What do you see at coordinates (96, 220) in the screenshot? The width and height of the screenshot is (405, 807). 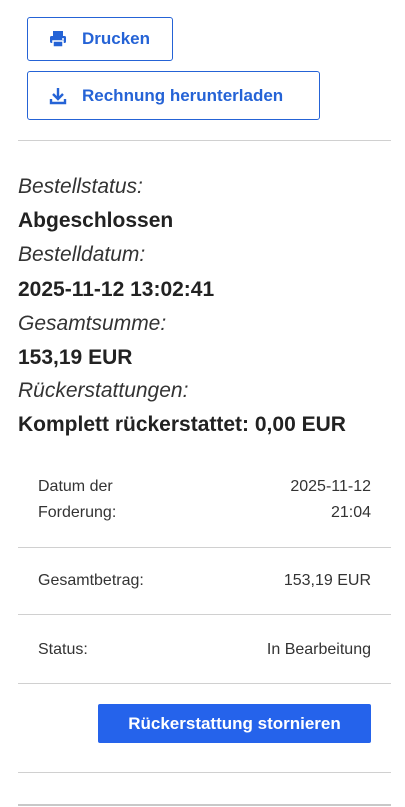 I see `order-status-value: Abgeschlossen` at bounding box center [96, 220].